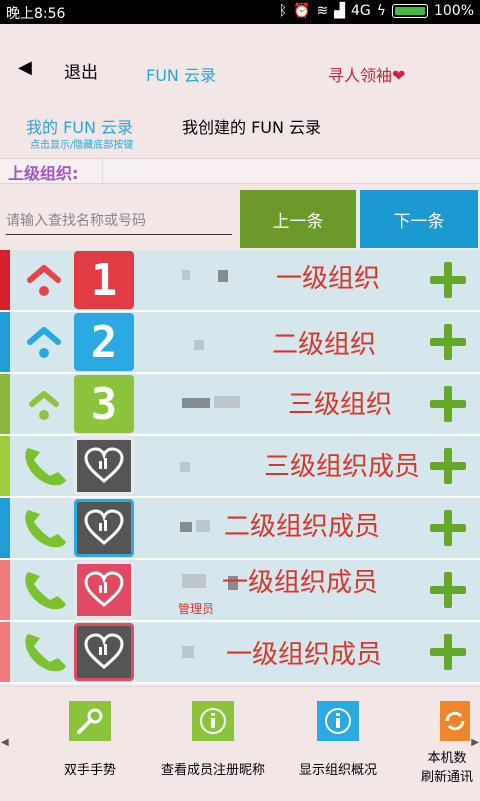 The image size is (480, 801). I want to click on prev-button: 上一条, so click(298, 219).